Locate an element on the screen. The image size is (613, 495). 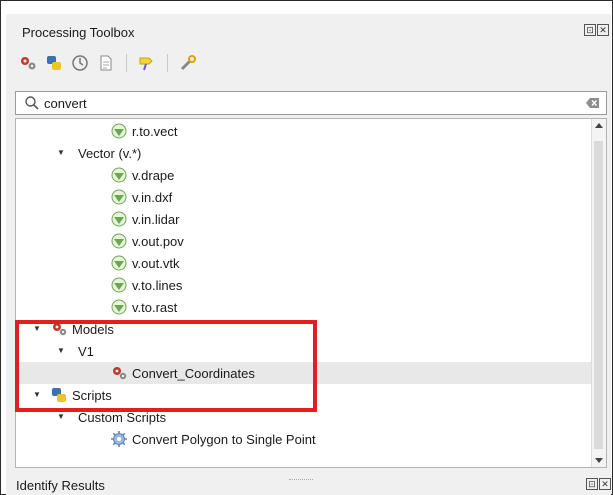
dock-buttons: ⊡ ✕ is located at coordinates (596, 30).